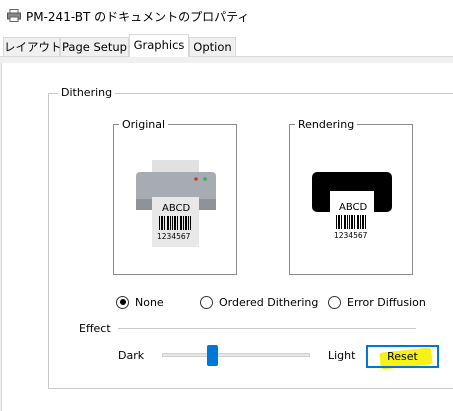 This screenshot has width=453, height=411. Describe the element at coordinates (174, 236) in the screenshot. I see `original-barcode-number: 1234567` at that location.